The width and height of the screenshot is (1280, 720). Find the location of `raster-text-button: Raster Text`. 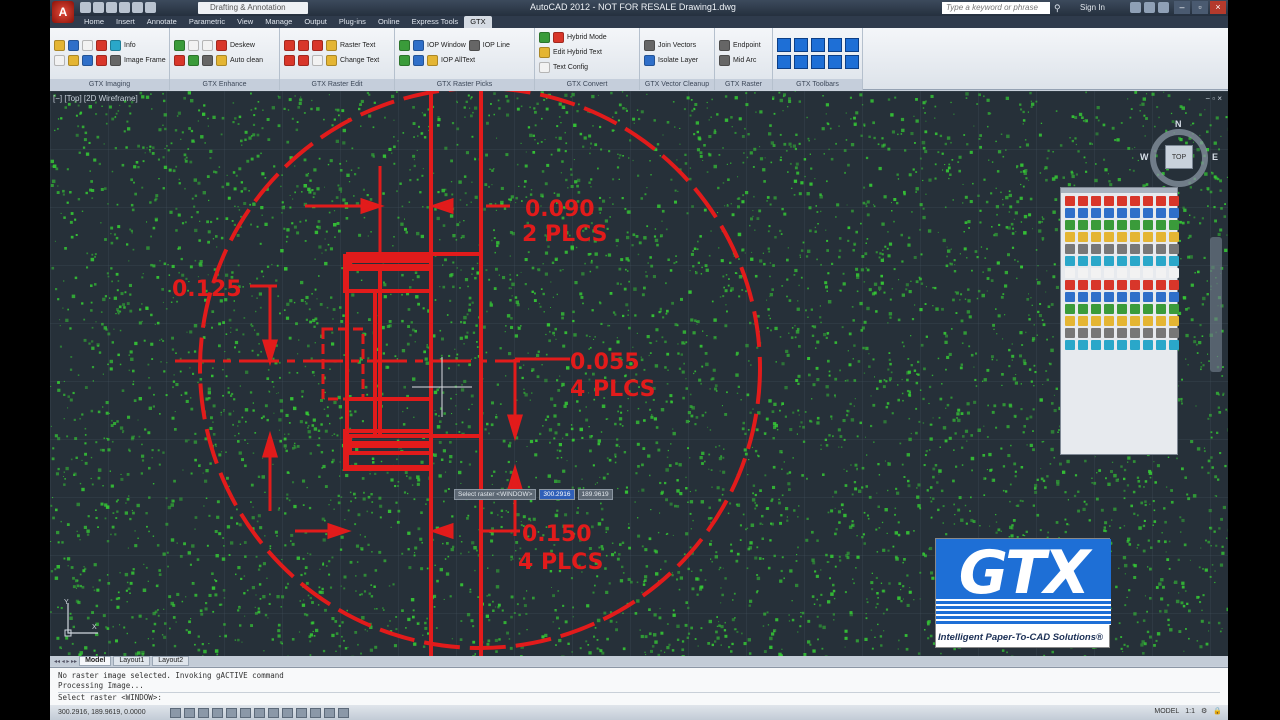

raster-text-button: Raster Text is located at coordinates (357, 45).